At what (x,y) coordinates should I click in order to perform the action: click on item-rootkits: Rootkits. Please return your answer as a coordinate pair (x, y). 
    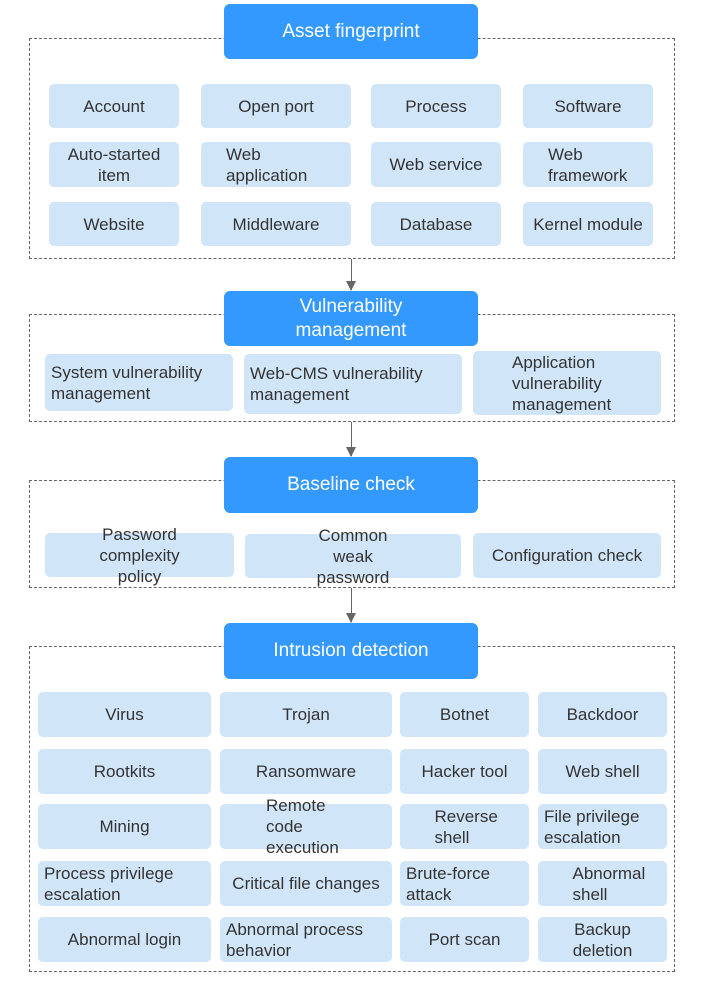
    Looking at the image, I should click on (124, 771).